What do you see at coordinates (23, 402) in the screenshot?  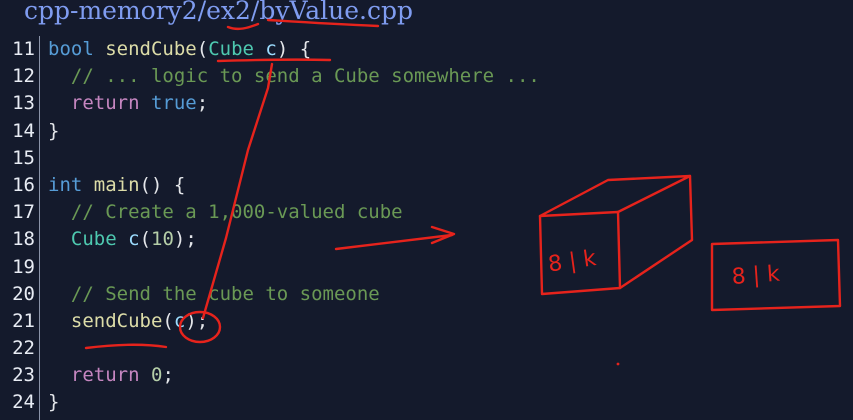 I see `line-number: 24` at bounding box center [23, 402].